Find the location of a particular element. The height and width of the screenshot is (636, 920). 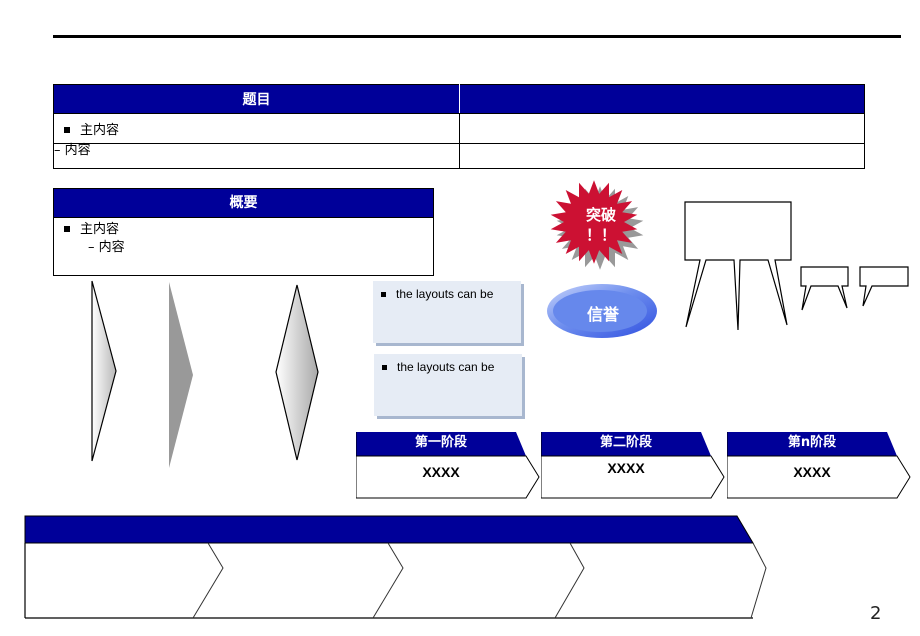

page-number: 2 is located at coordinates (876, 613).